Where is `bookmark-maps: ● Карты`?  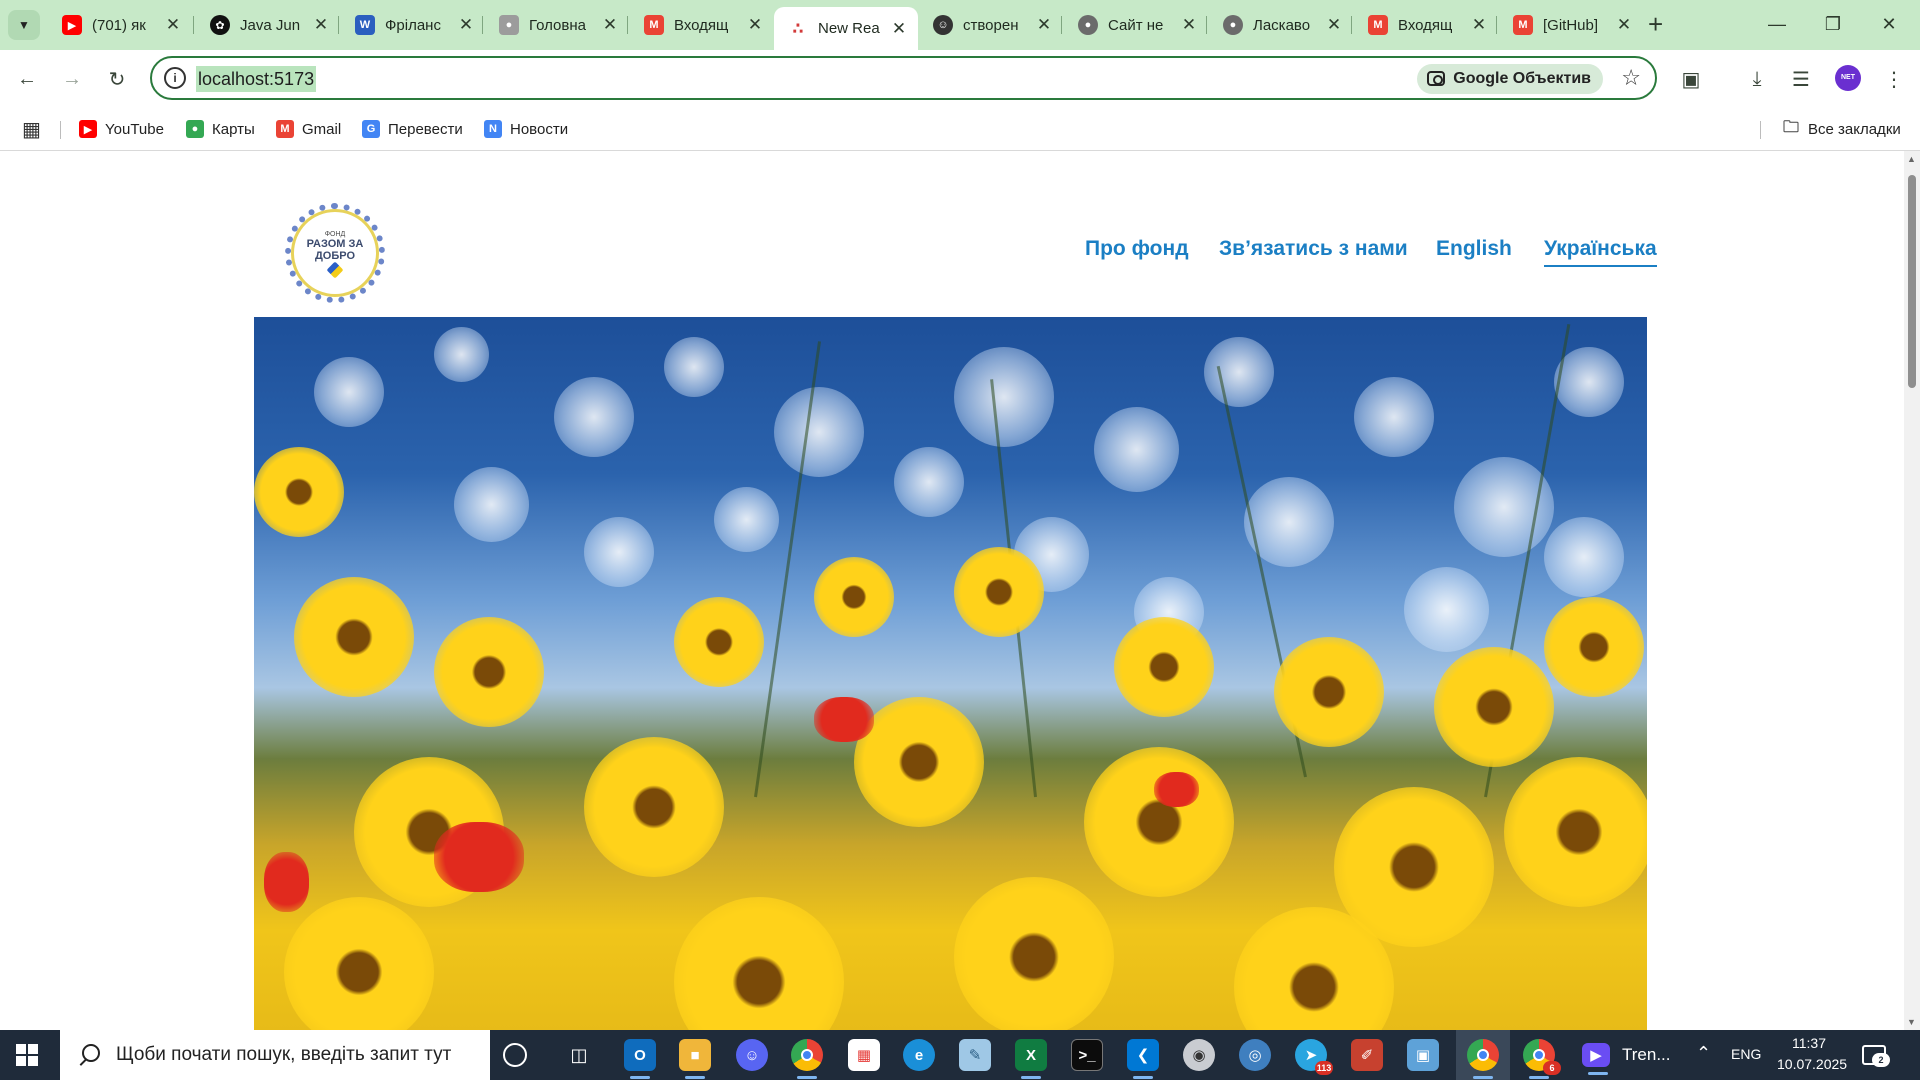
bookmark-maps: ● Карты is located at coordinates (220, 129).